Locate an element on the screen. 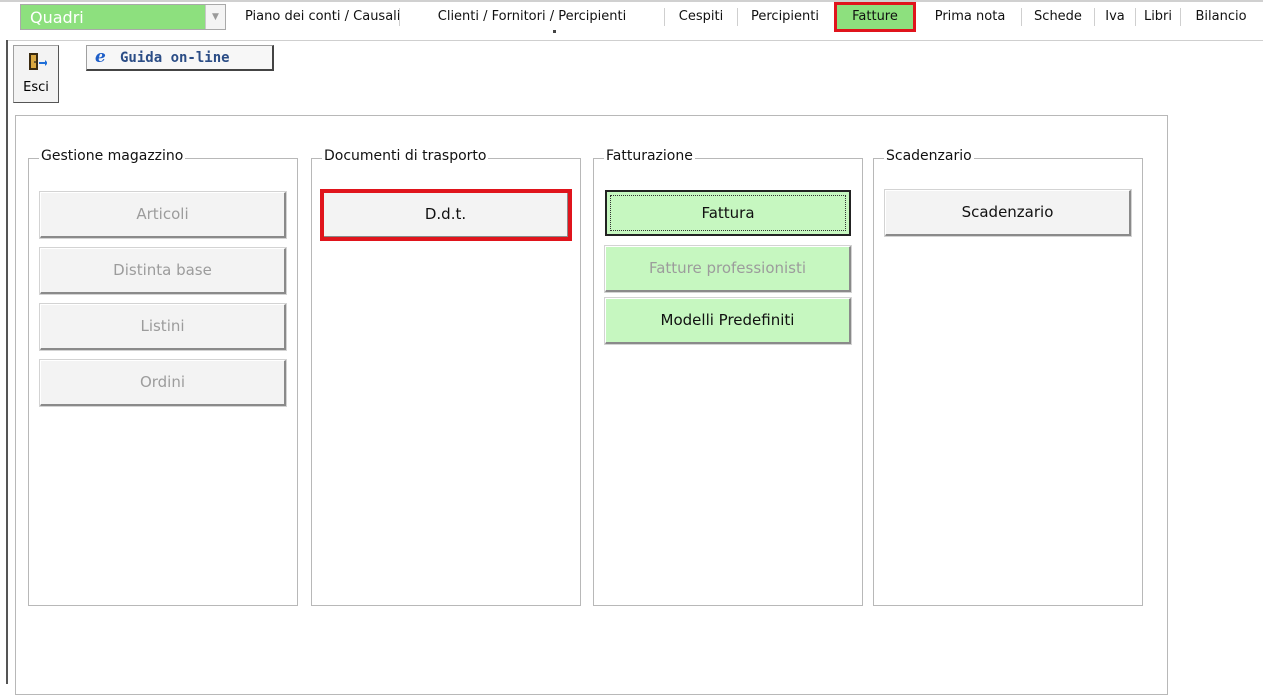  ddt-button: D.d.t. is located at coordinates (446, 215).